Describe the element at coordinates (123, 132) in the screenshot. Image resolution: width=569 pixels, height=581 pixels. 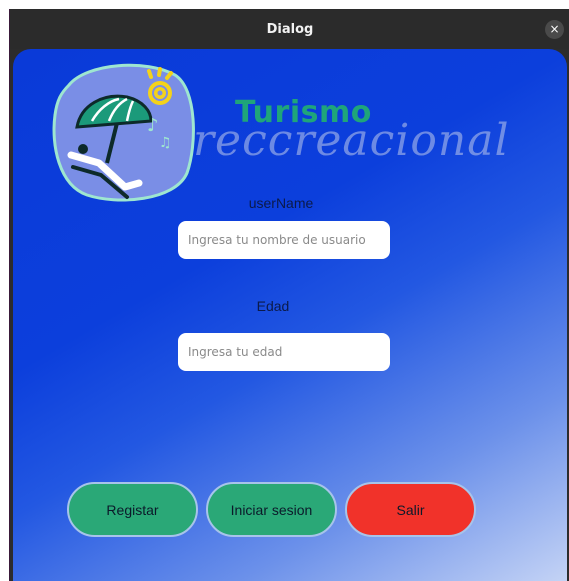
I see `beach-umbrella-logo-icon: ♪ ♫` at that location.